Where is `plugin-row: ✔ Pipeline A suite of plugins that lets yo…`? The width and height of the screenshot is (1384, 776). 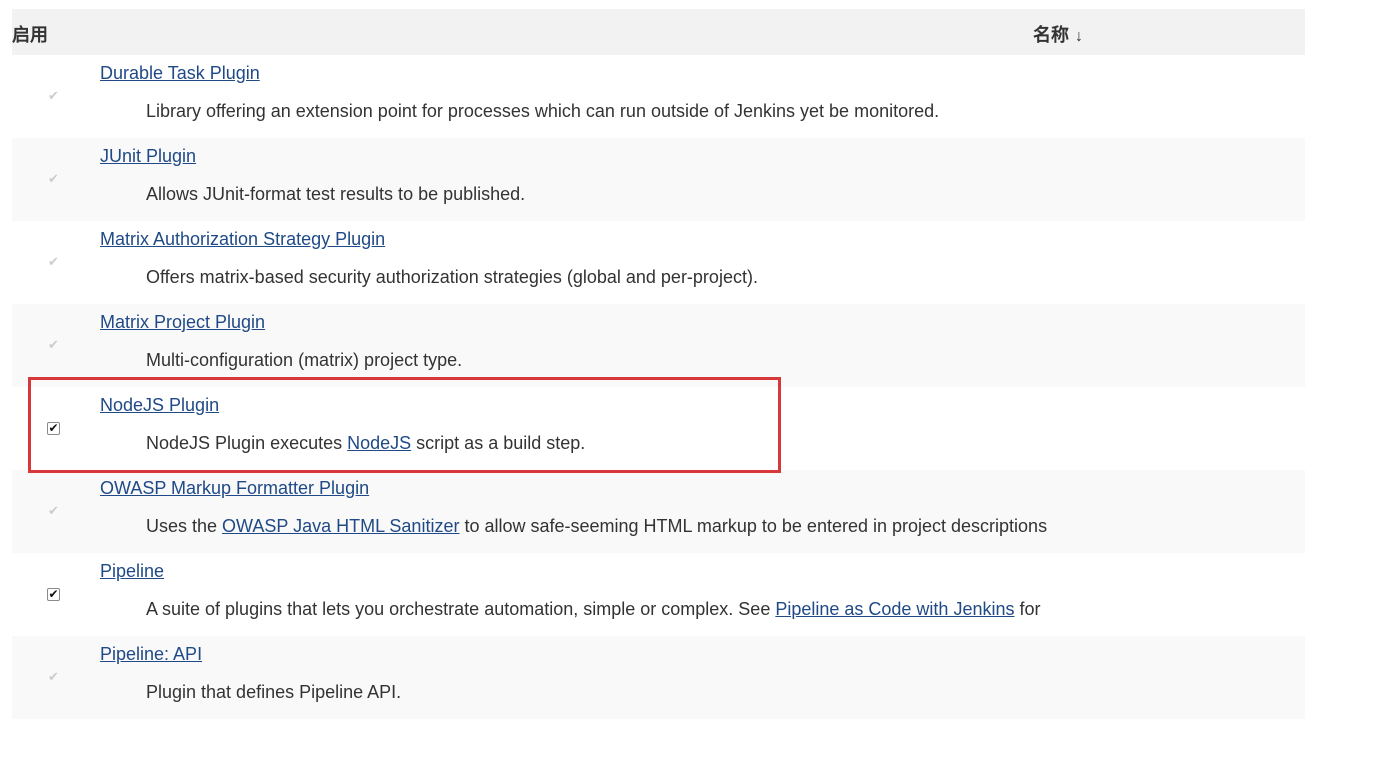
plugin-row: ✔ Pipeline A suite of plugins that lets yo… is located at coordinates (658, 594).